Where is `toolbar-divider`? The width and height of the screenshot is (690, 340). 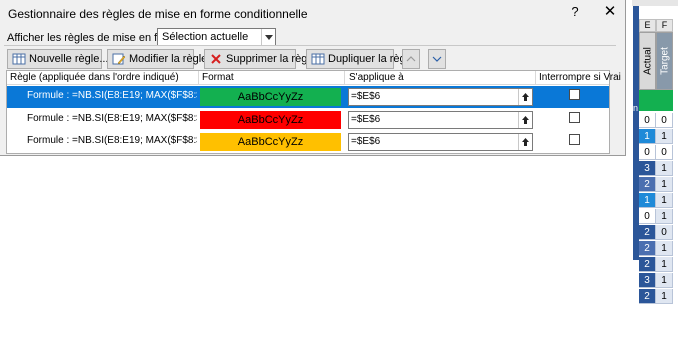
toolbar-divider is located at coordinates (310, 45).